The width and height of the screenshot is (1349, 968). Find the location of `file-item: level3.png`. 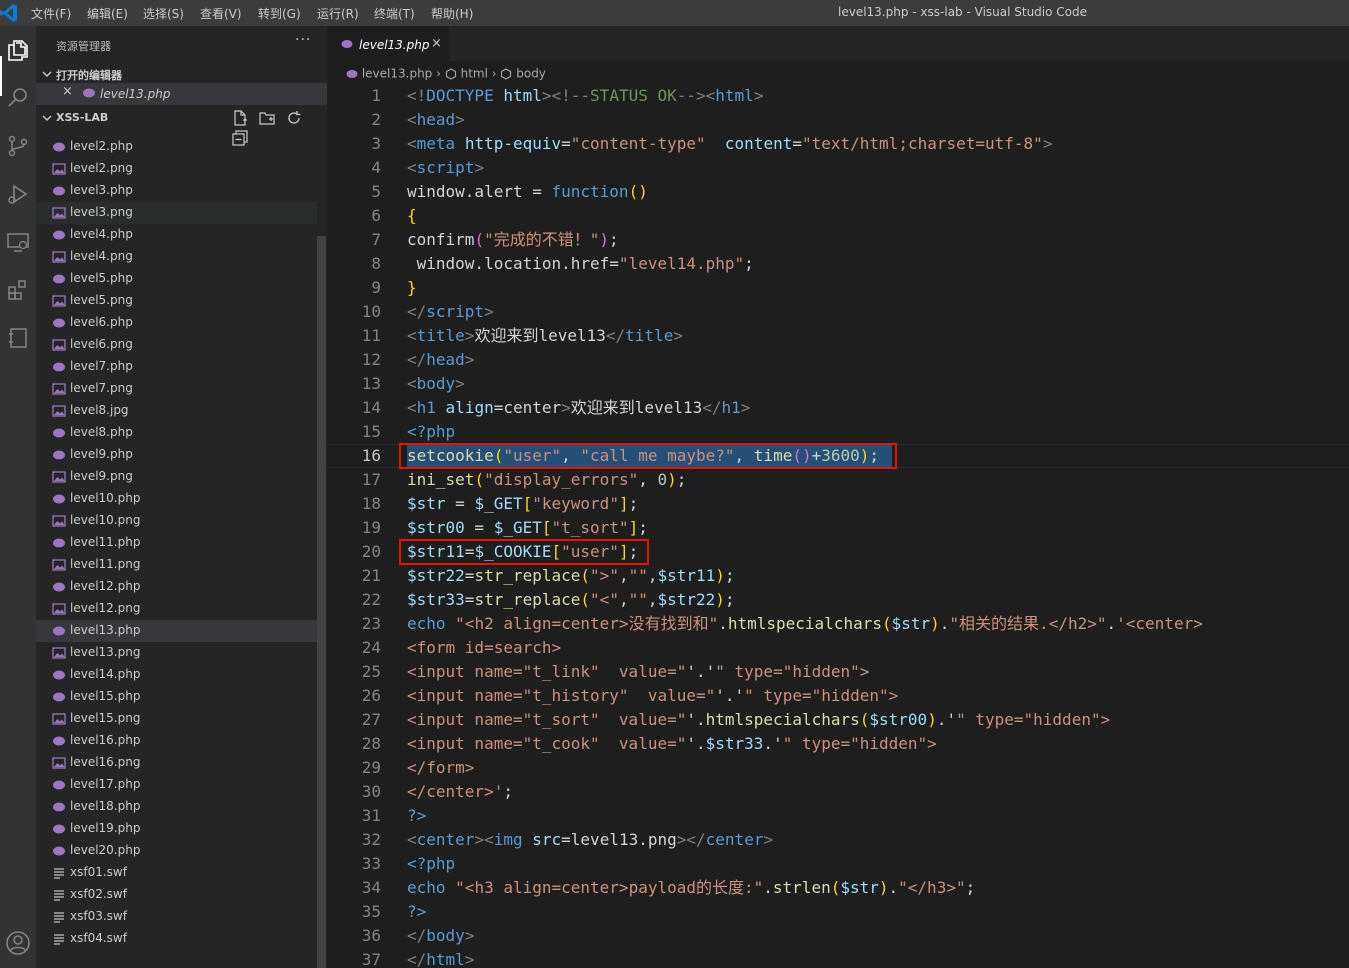

file-item: level3.png is located at coordinates (176, 213).